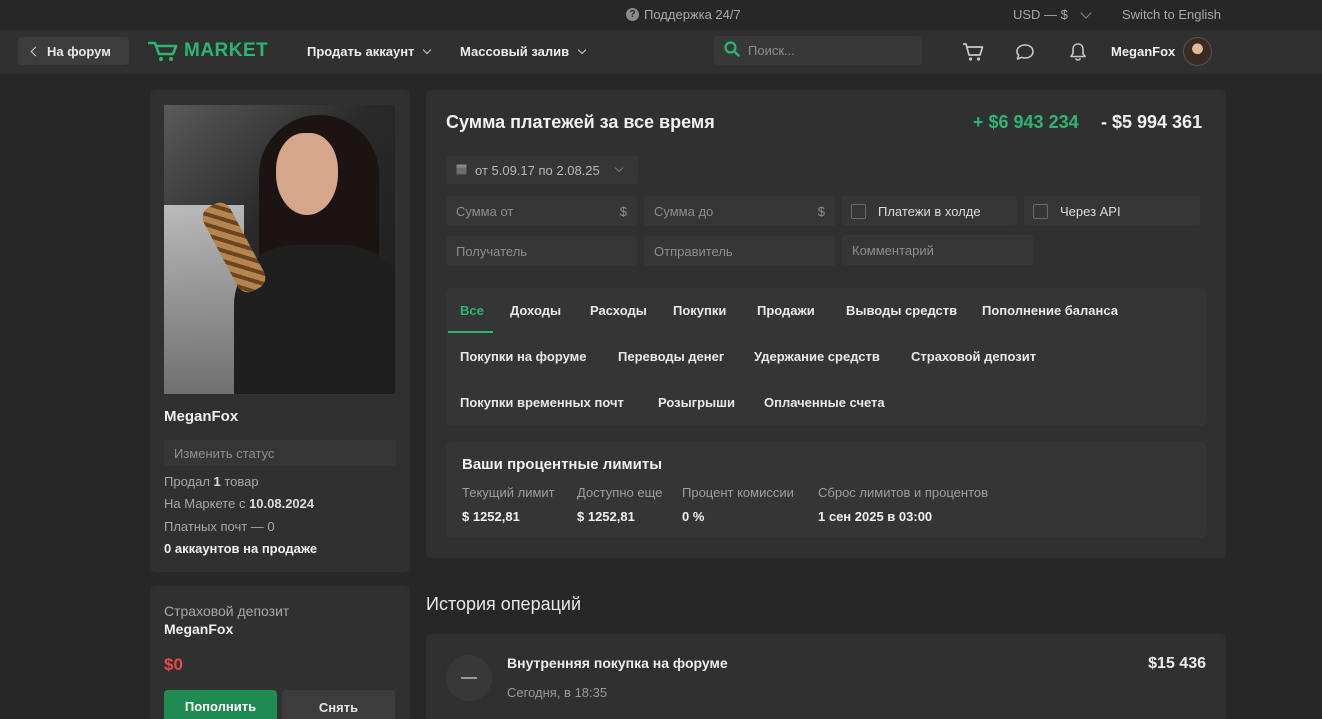  What do you see at coordinates (617, 663) in the screenshot?
I see `operation-title: Внутренняя покупка на форуме` at bounding box center [617, 663].